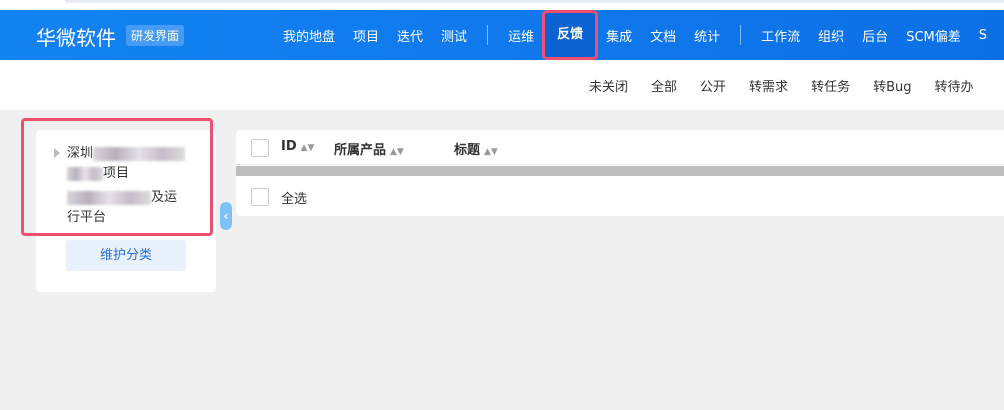 This screenshot has width=1004, height=410. What do you see at coordinates (76, 38) in the screenshot?
I see `app-logo: 华微软件` at bounding box center [76, 38].